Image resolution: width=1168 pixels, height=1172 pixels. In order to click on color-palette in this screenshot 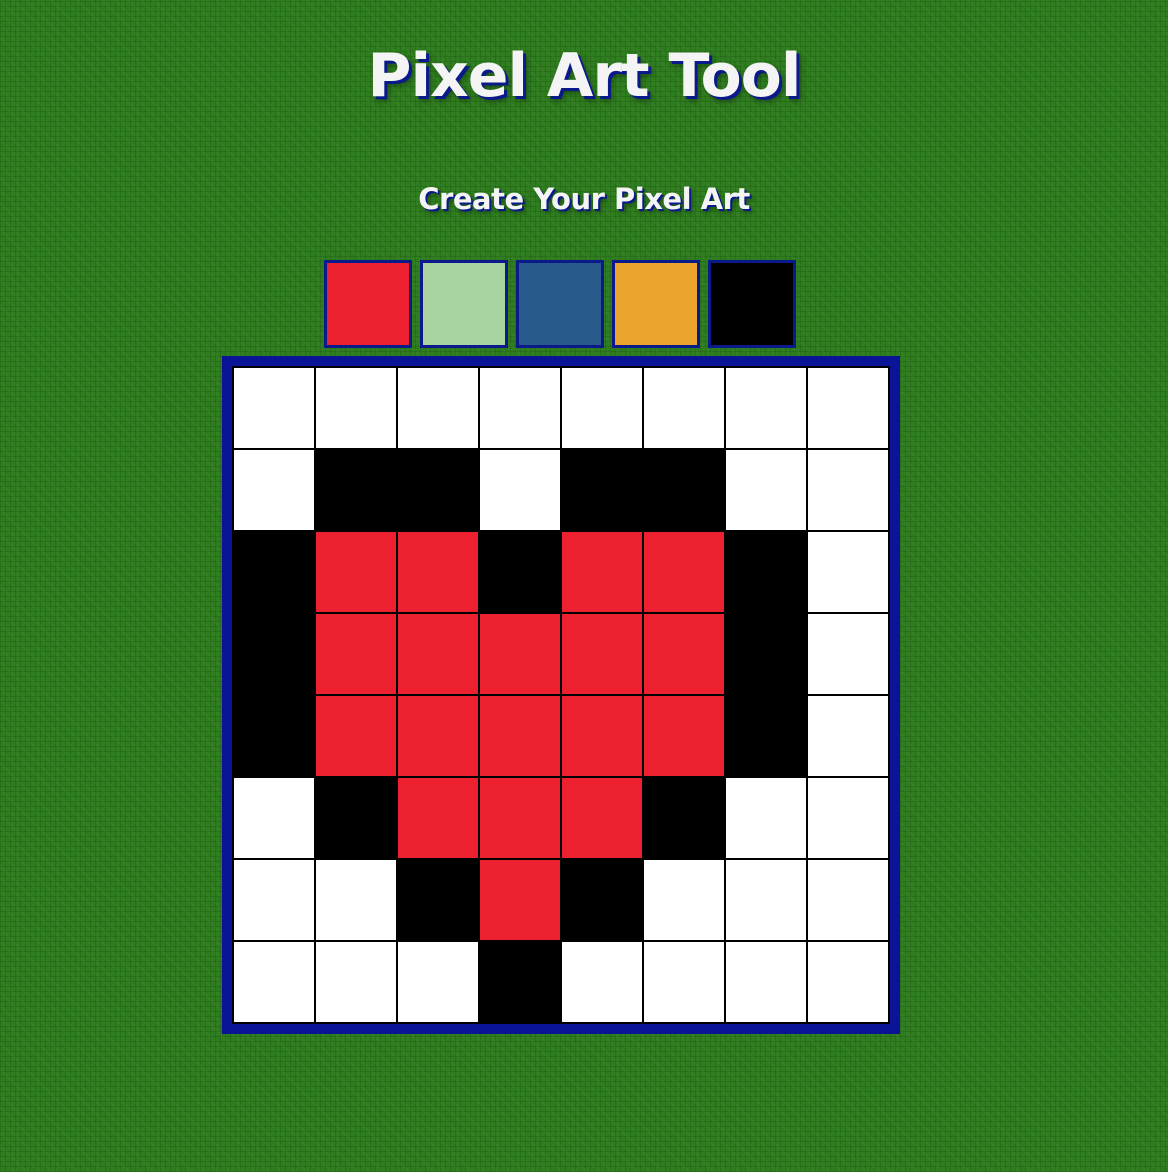, I will do `click(562, 304)`.